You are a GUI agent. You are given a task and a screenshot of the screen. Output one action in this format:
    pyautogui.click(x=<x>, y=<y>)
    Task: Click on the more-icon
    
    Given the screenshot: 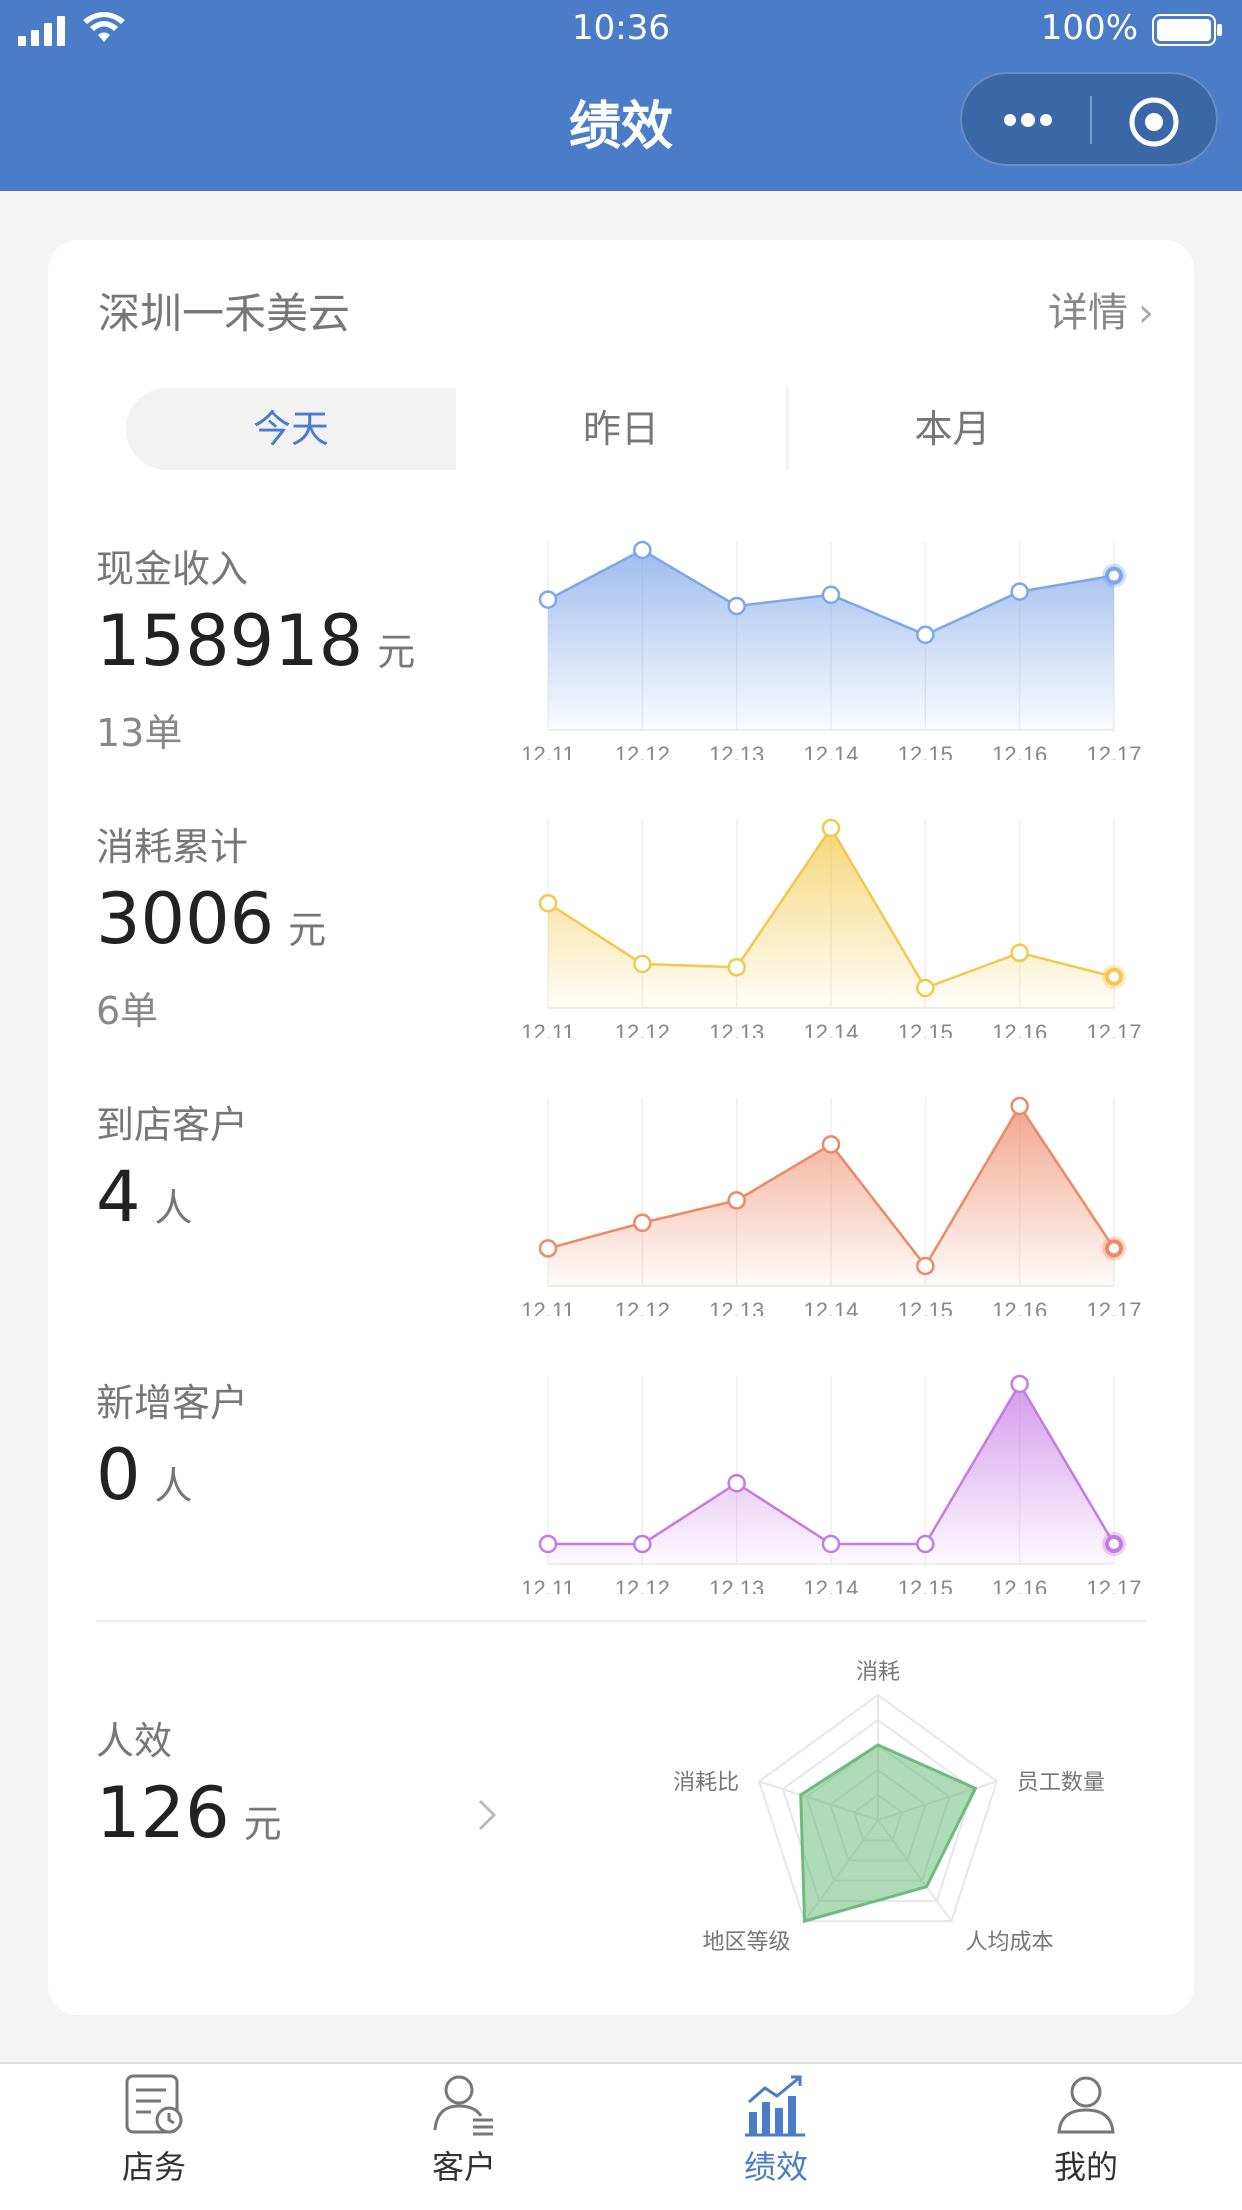 What is the action you would take?
    pyautogui.click(x=1028, y=120)
    